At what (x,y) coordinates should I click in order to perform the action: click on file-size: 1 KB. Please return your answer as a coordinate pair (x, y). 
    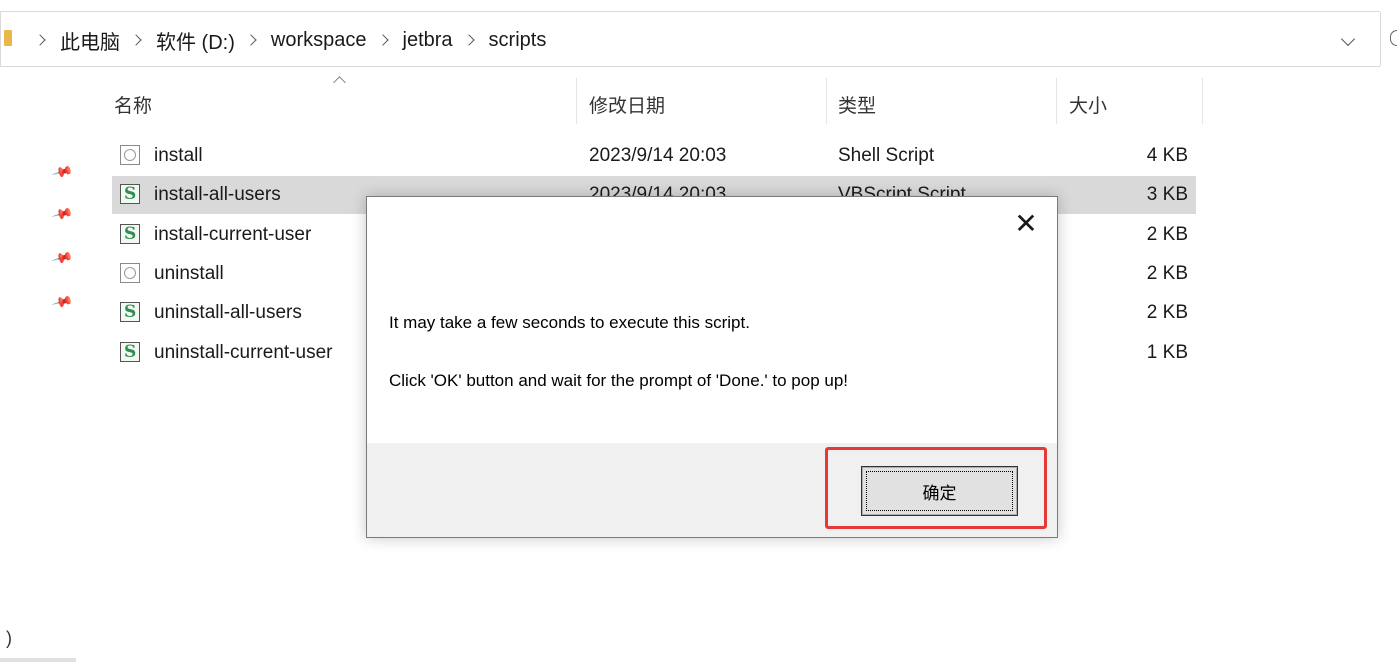
    Looking at the image, I should click on (1167, 352).